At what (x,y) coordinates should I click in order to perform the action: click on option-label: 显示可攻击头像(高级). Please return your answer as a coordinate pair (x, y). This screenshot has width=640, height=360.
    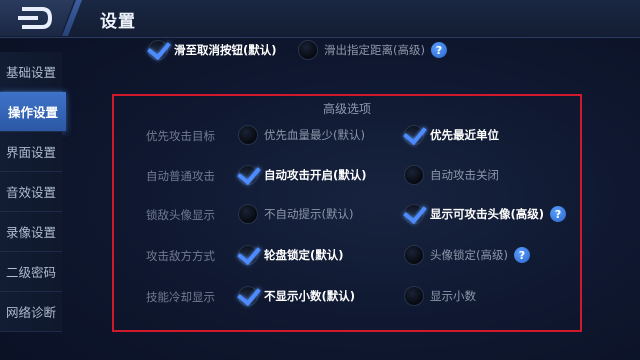
    Looking at the image, I should click on (487, 214).